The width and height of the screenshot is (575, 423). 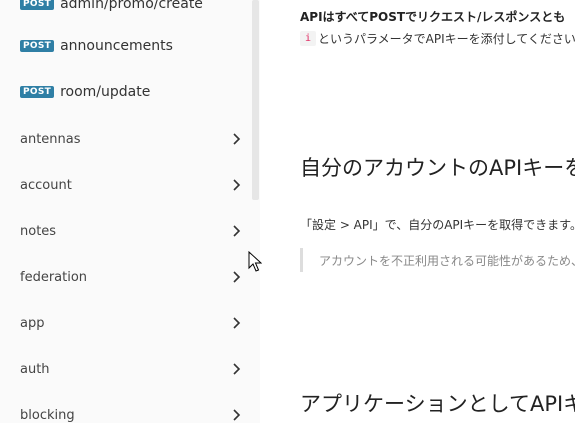 What do you see at coordinates (131, 185) in the screenshot?
I see `sidebar-group-account: account` at bounding box center [131, 185].